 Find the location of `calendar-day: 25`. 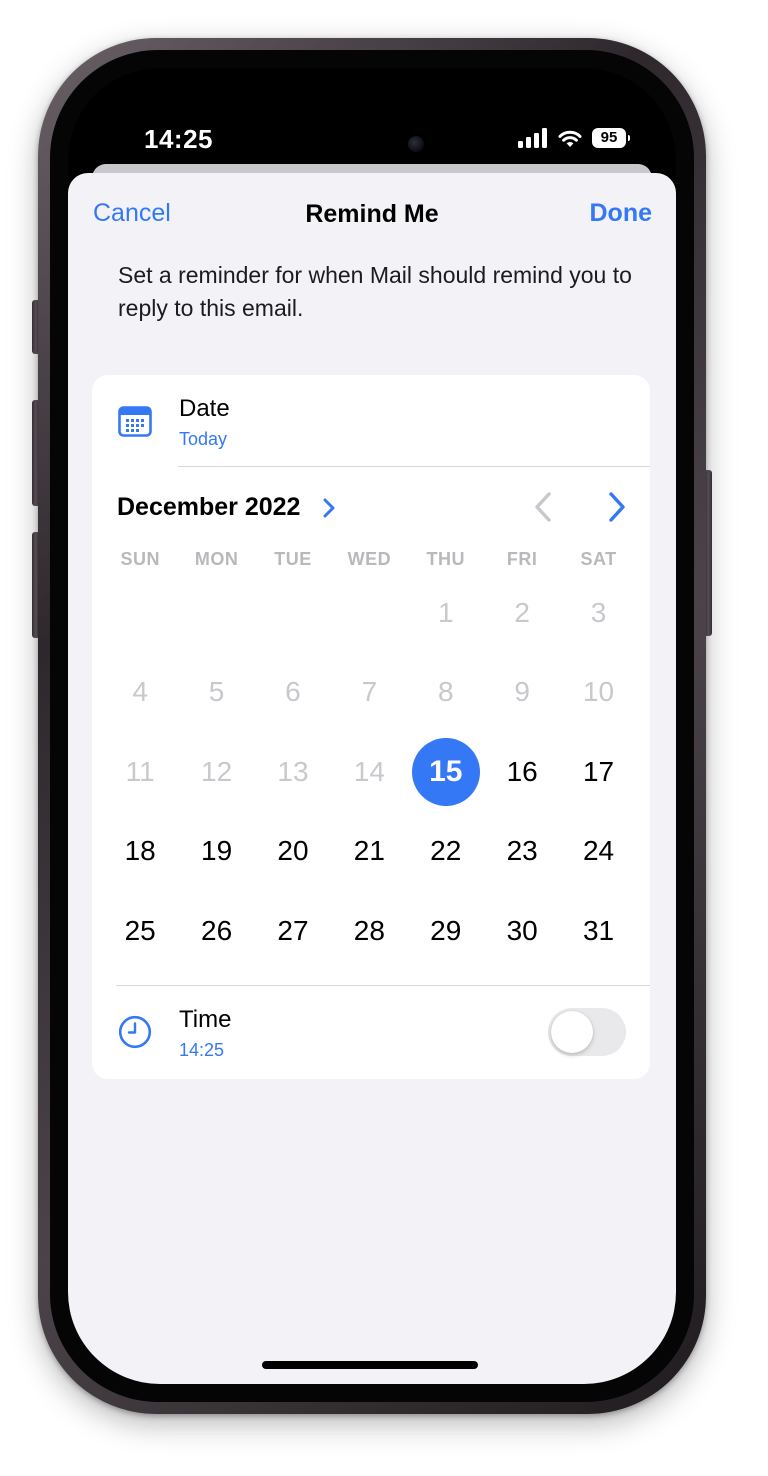

calendar-day: 25 is located at coordinates (140, 931).